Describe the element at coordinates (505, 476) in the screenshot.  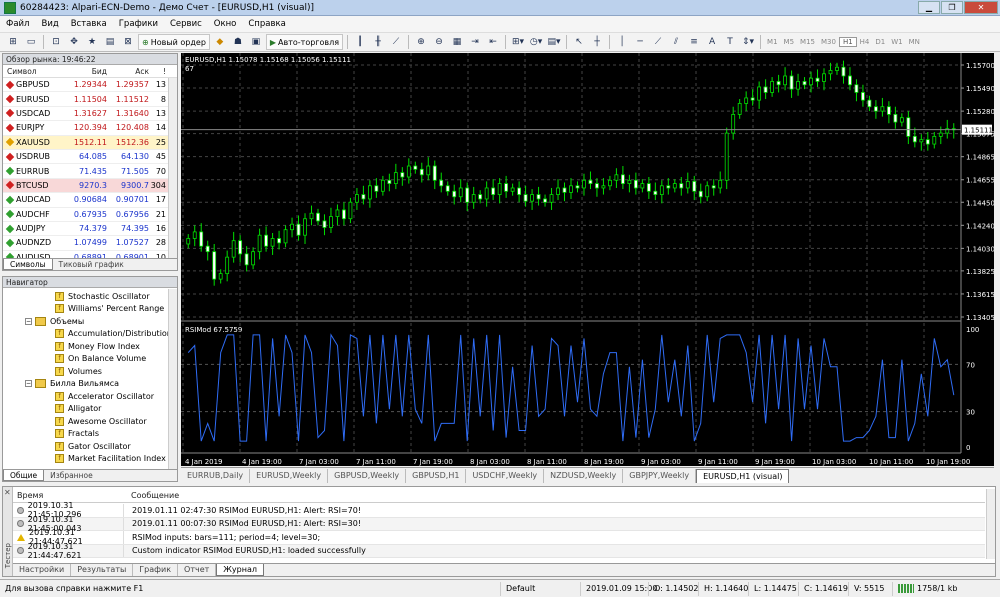
I see `chart-tab: USDCHF,Weekly` at that location.